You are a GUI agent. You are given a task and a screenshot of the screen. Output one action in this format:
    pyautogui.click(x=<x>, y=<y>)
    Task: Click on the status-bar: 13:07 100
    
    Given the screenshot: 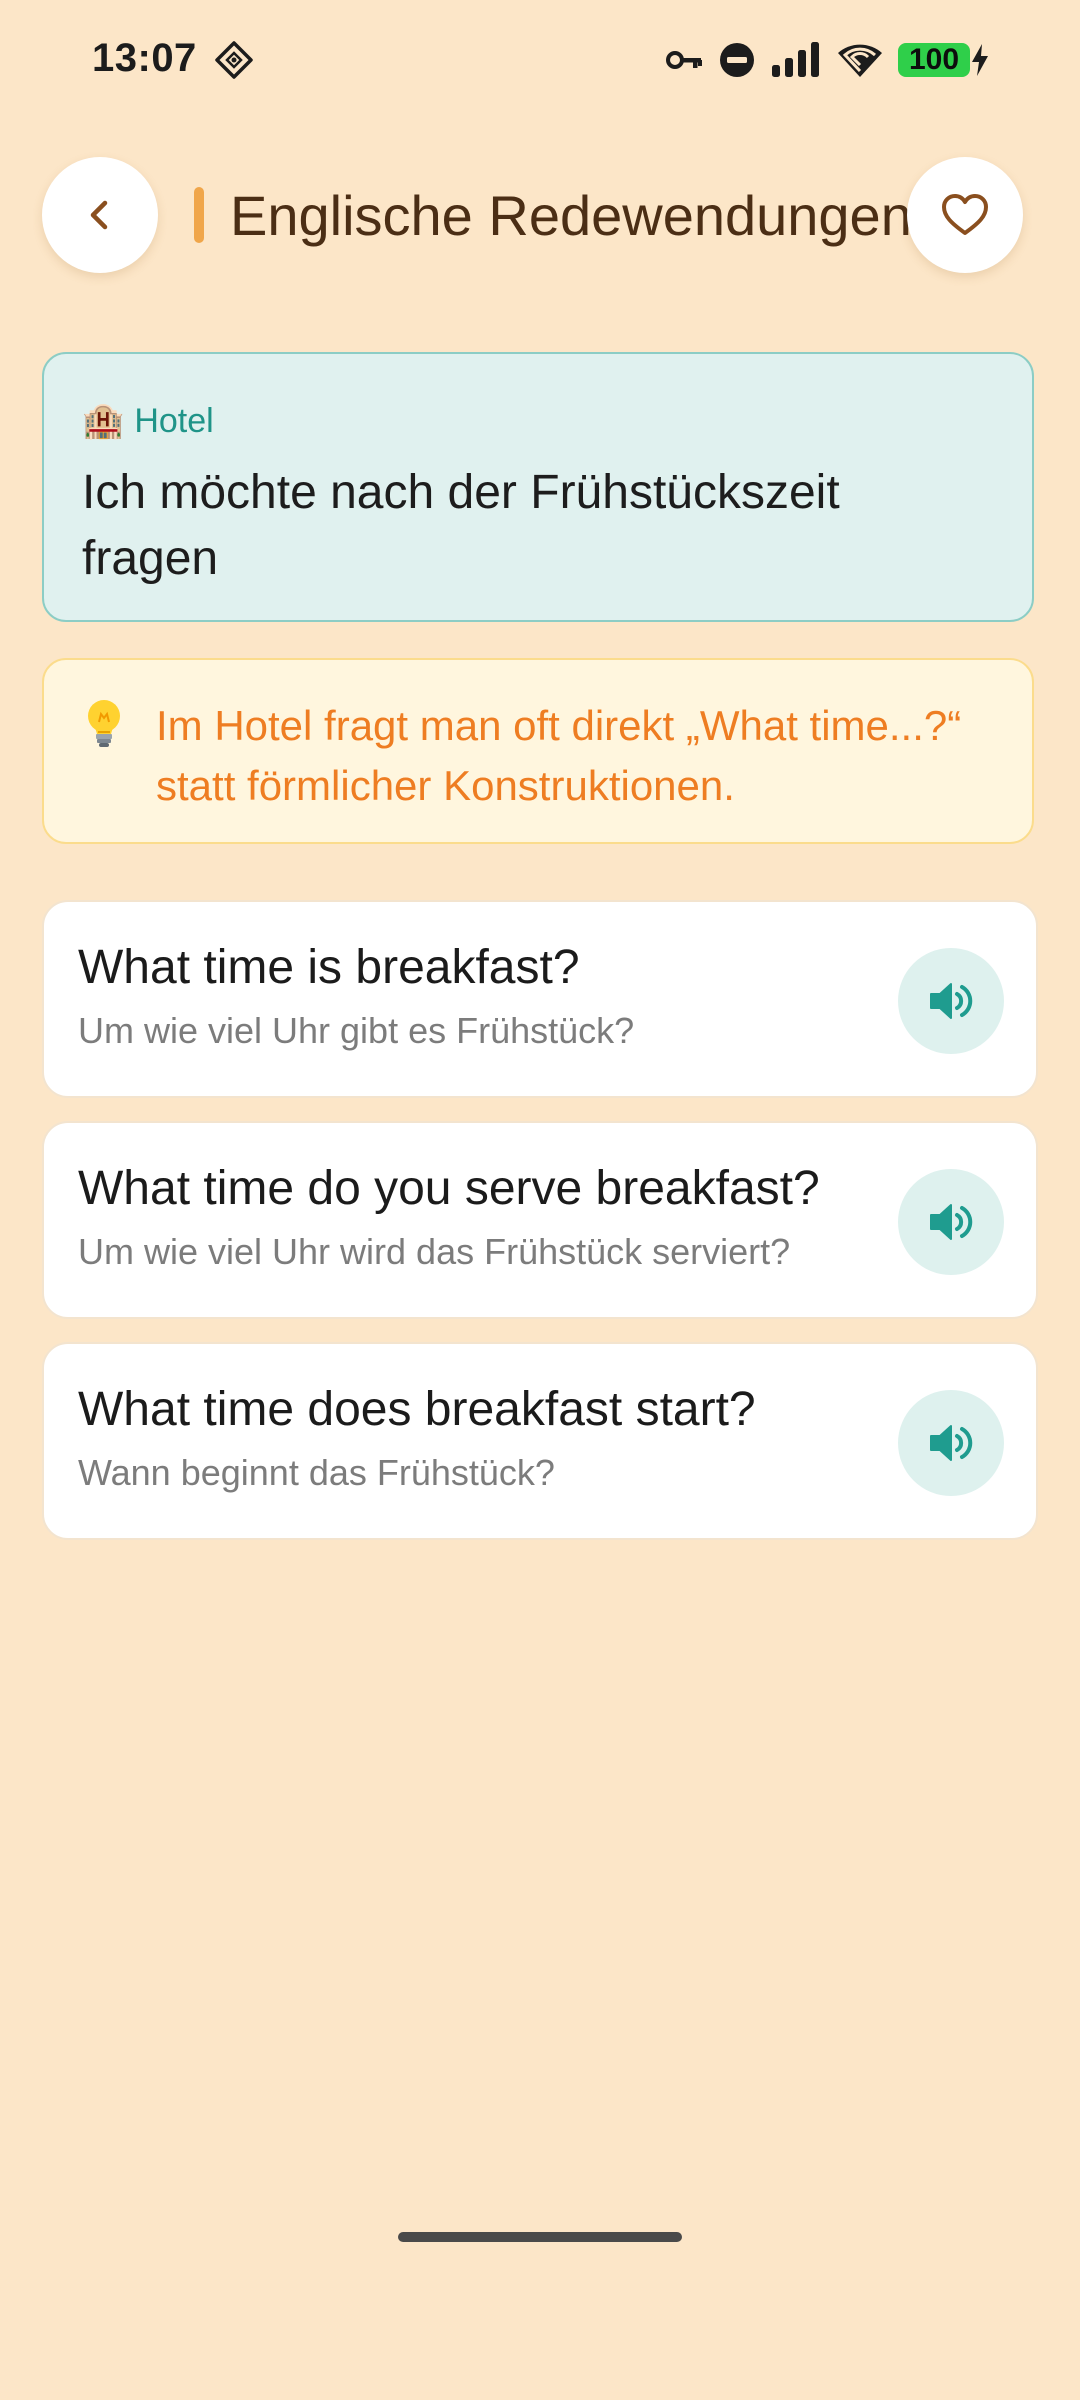 What is the action you would take?
    pyautogui.click(x=540, y=60)
    